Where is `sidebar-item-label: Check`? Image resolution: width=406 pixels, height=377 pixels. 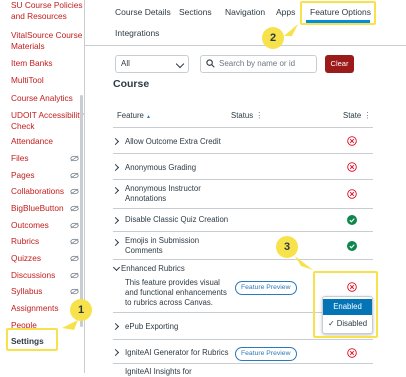
sidebar-item-label: Check is located at coordinates (23, 125).